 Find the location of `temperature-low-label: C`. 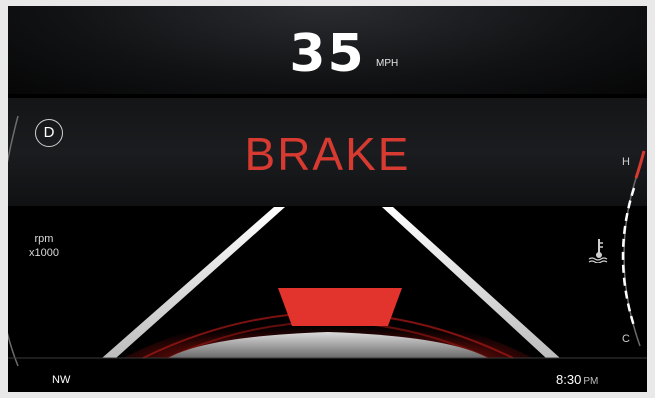

temperature-low-label: C is located at coordinates (626, 339).